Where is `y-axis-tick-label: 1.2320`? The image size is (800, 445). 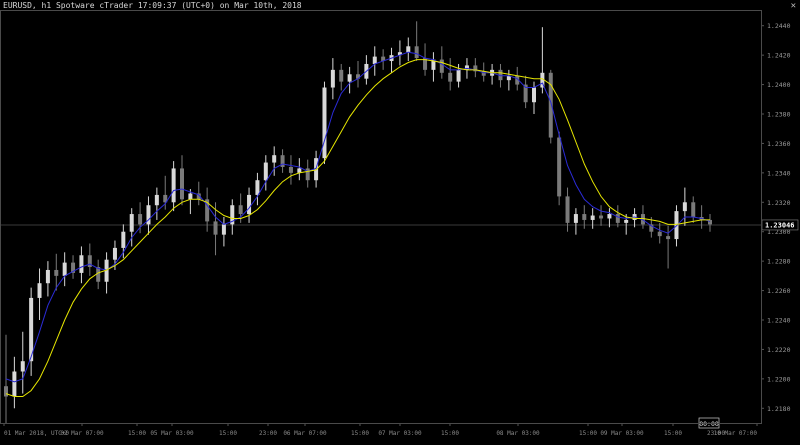 y-axis-tick-label: 1.2320 is located at coordinates (779, 203).